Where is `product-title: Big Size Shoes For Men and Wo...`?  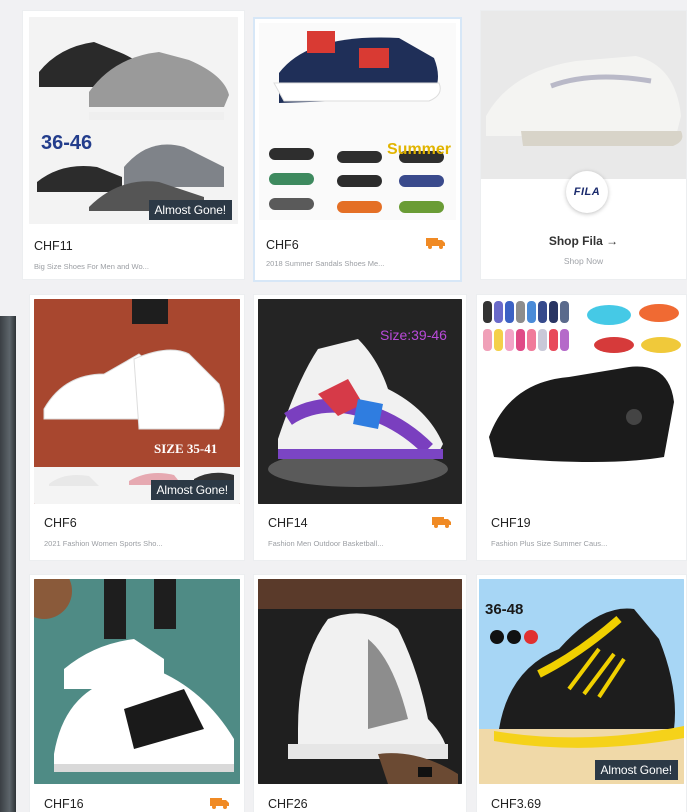
product-title: Big Size Shoes For Men and Wo... is located at coordinates (135, 266).